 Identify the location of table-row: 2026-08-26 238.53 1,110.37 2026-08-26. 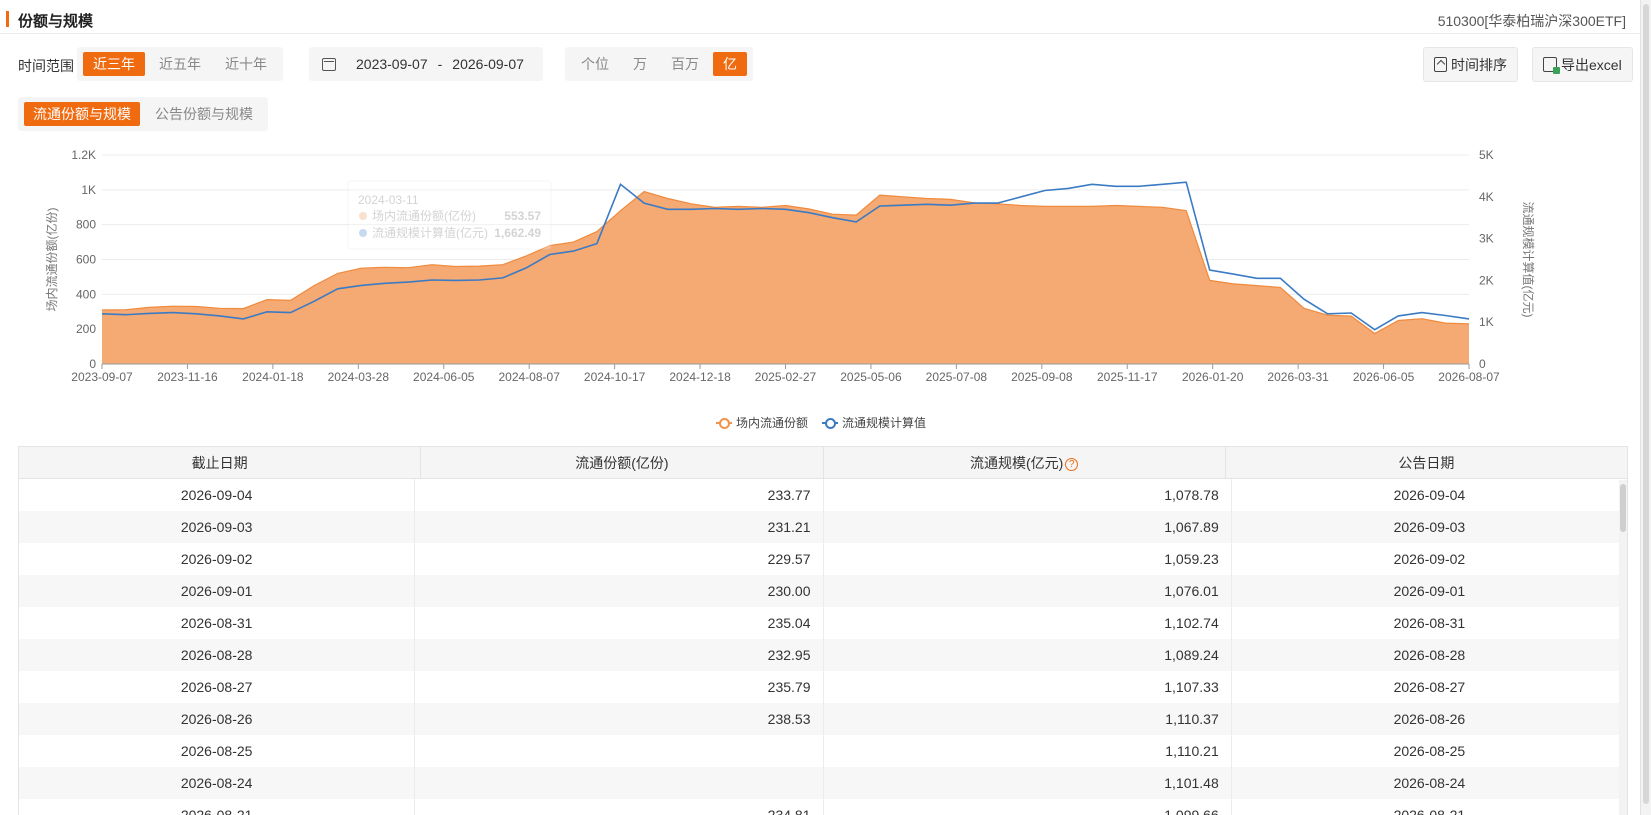
(823, 719).